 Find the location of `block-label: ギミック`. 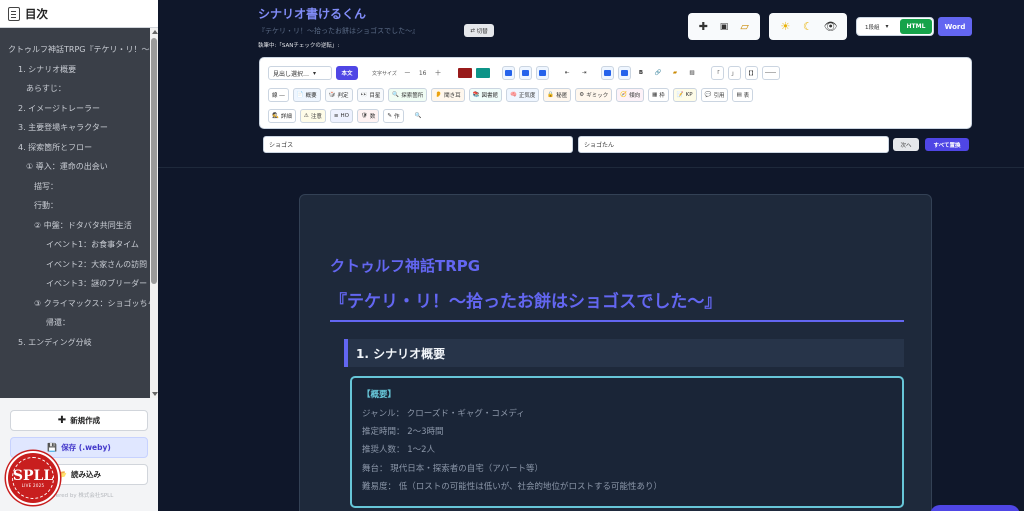

block-label: ギミック is located at coordinates (597, 96).